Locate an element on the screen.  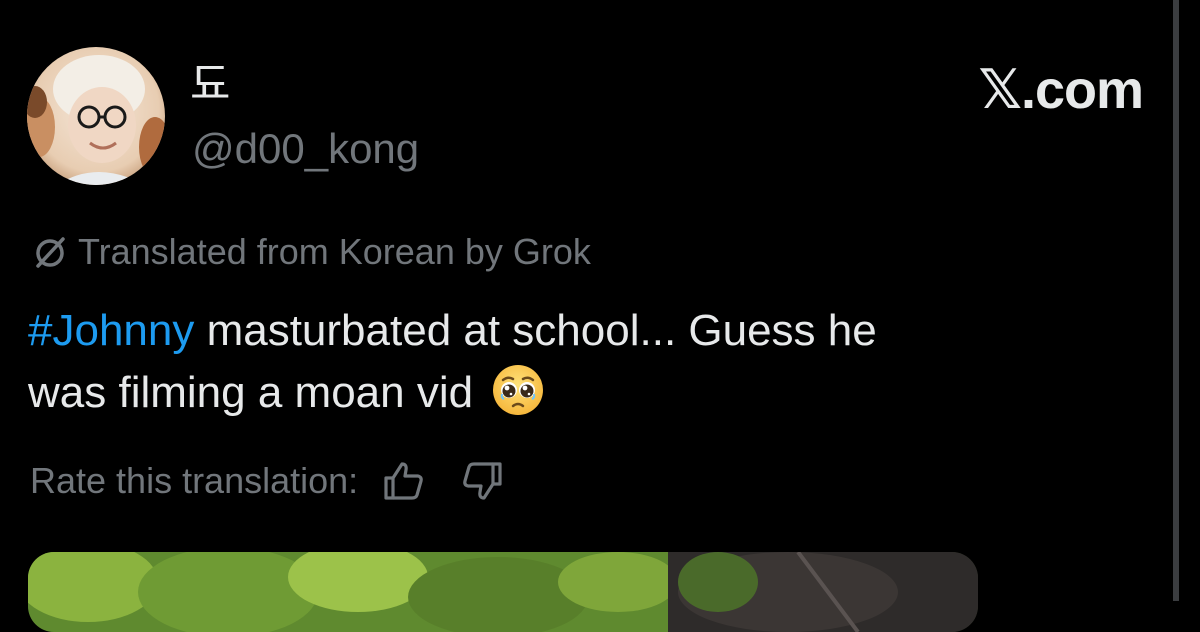
post-media-image is located at coordinates (503, 592).